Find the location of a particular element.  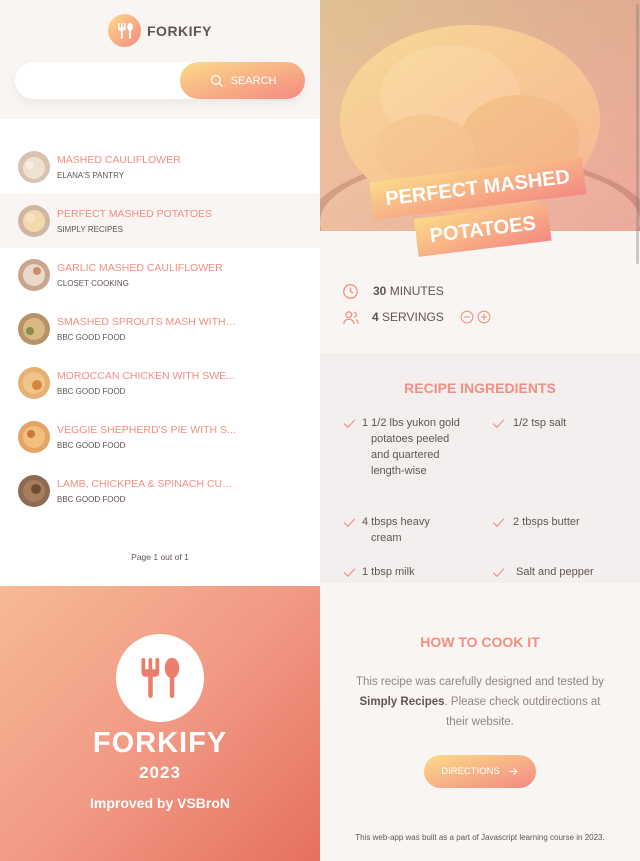

directions-button: DIRECTIONS is located at coordinates (480, 771).